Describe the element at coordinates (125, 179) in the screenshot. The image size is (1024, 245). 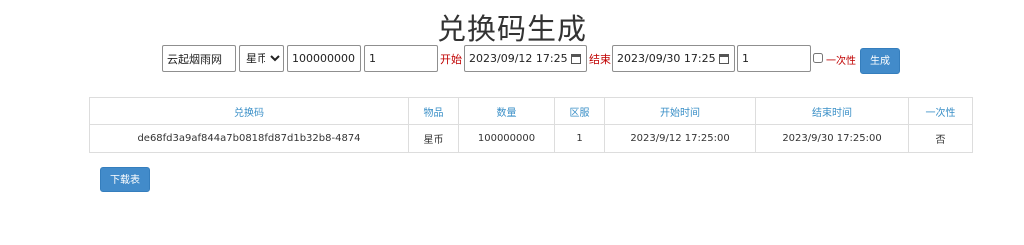
I see `download-button: 下载表` at that location.